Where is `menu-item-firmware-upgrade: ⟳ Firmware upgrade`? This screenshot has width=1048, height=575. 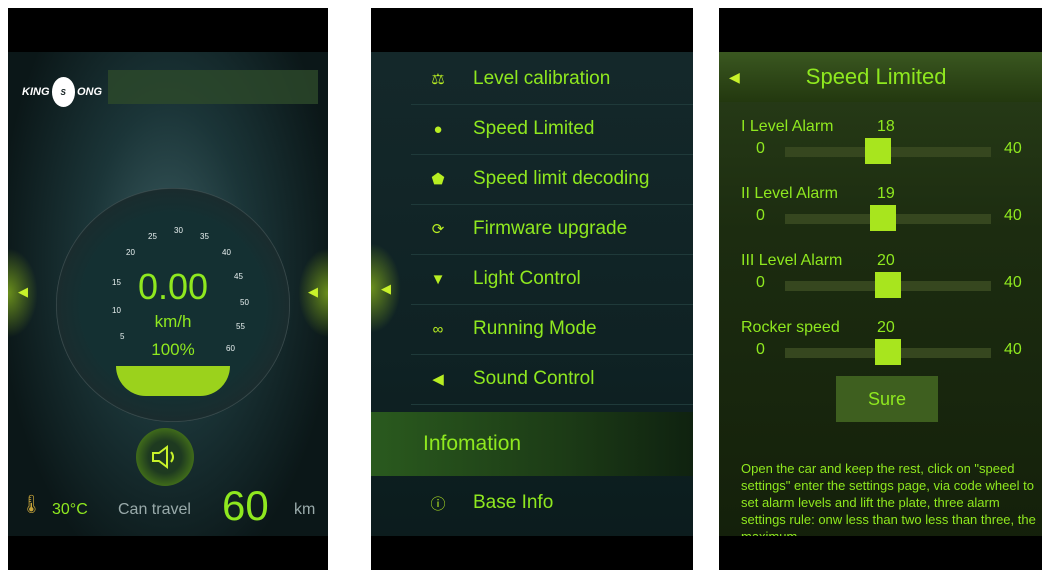
menu-item-firmware-upgrade: ⟳ Firmware upgrade is located at coordinates (552, 229).